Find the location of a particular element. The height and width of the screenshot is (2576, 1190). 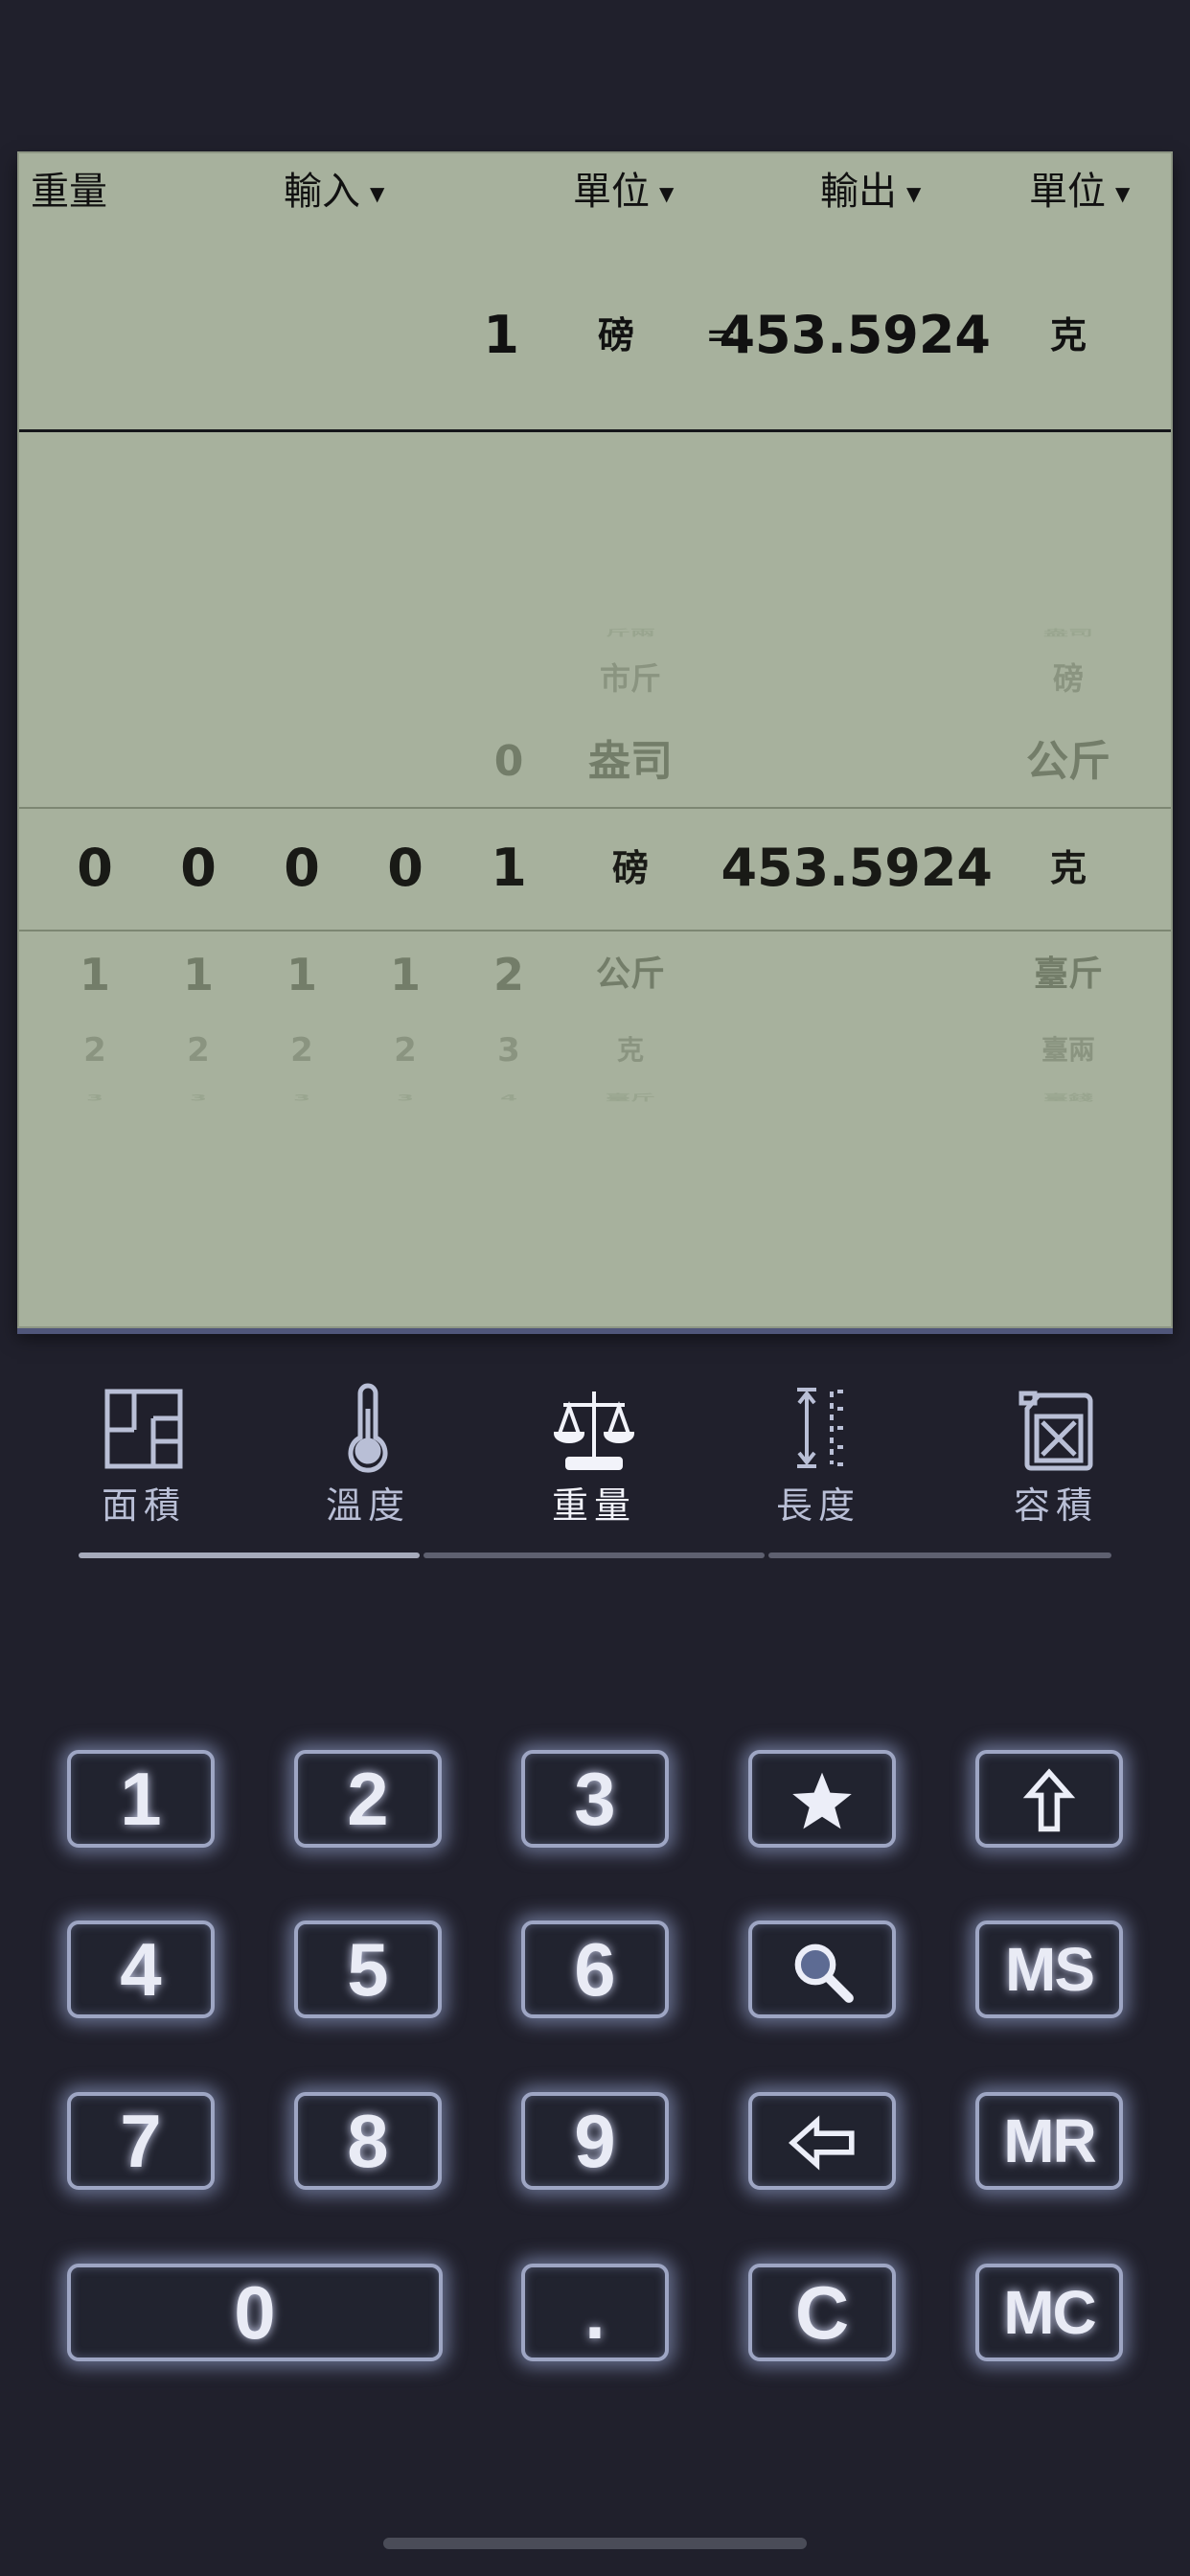

input-dropdown: 輸入 ▼ is located at coordinates (334, 191).